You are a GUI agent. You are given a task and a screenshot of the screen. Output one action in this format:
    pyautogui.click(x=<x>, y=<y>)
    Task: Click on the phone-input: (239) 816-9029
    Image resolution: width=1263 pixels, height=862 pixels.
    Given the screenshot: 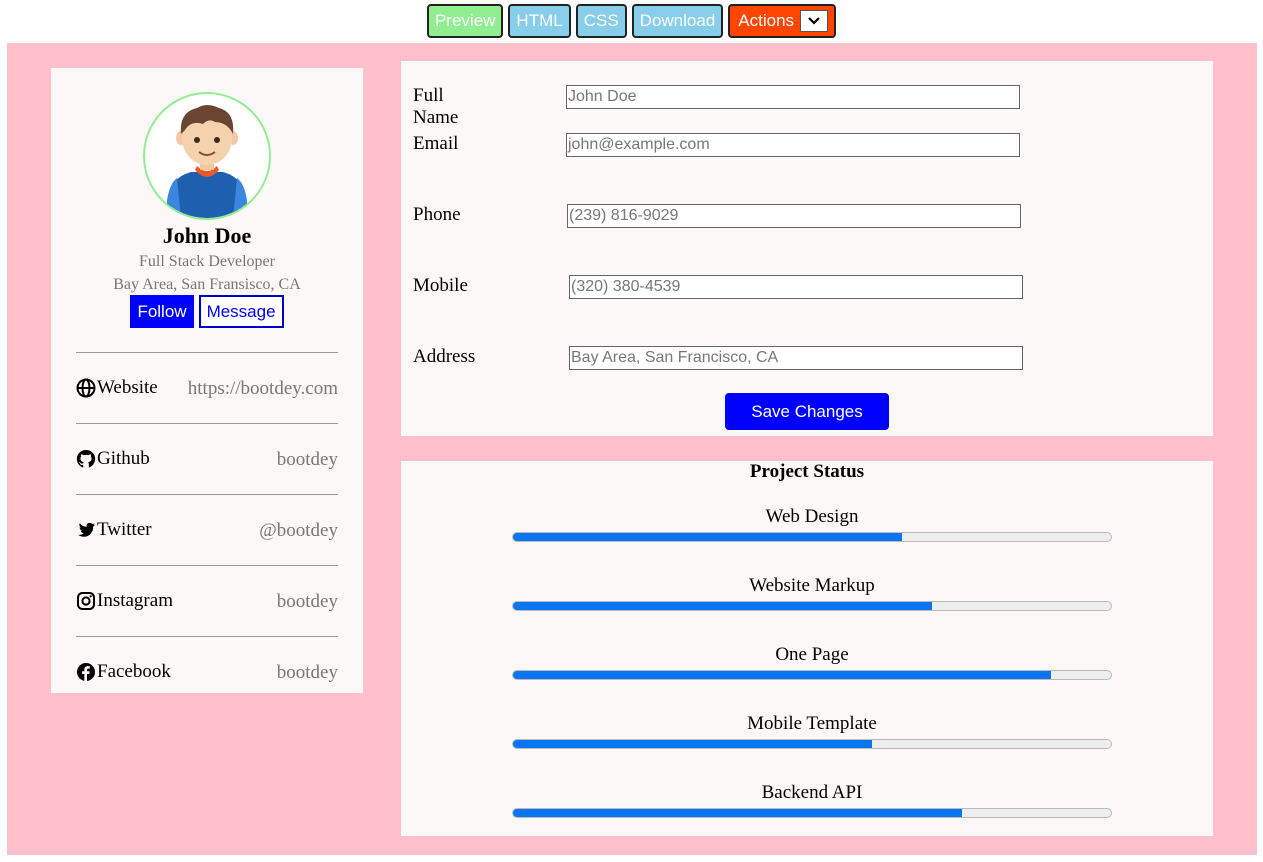 What is the action you would take?
    pyautogui.click(x=794, y=216)
    